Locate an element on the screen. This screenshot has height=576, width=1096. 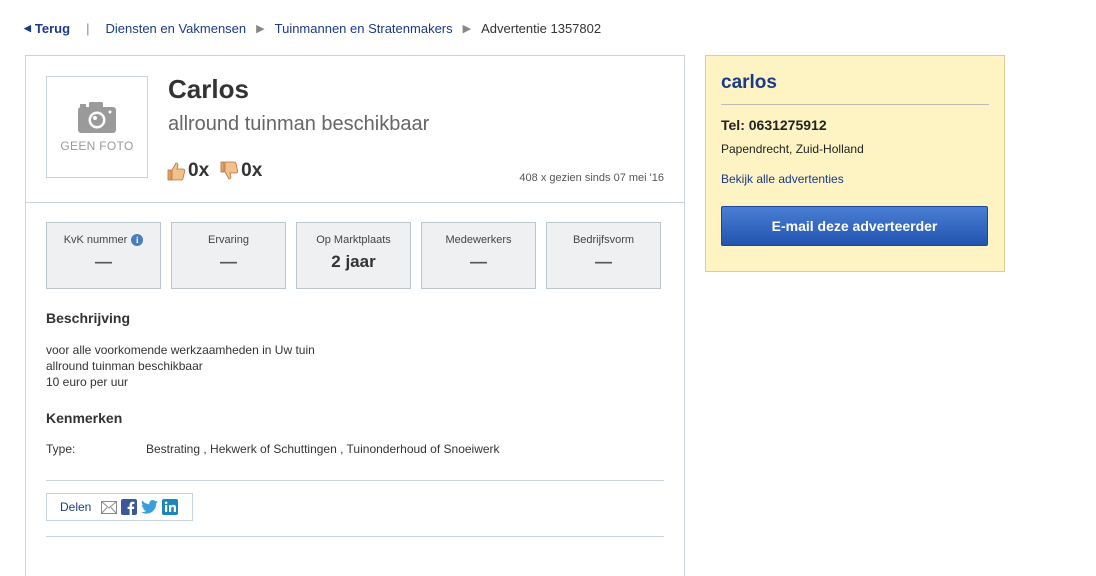
stat-medewerkers: Medewerkers — is located at coordinates (478, 255).